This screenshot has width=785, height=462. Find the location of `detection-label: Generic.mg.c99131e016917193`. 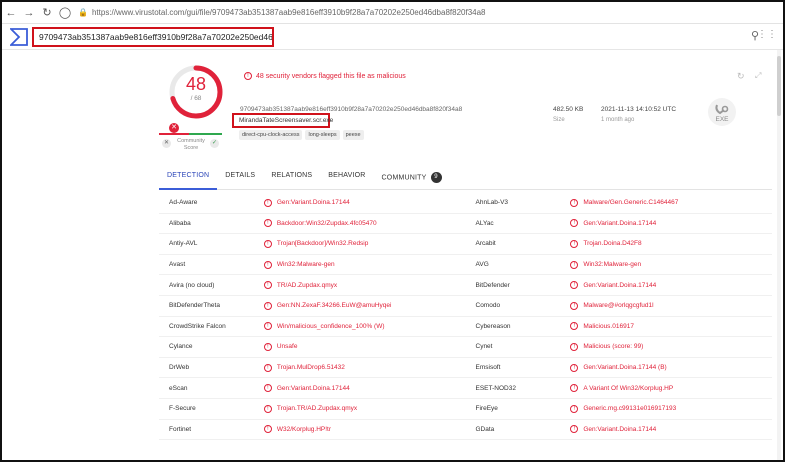

detection-label: Generic.mg.c99131e016917193 is located at coordinates (630, 409).